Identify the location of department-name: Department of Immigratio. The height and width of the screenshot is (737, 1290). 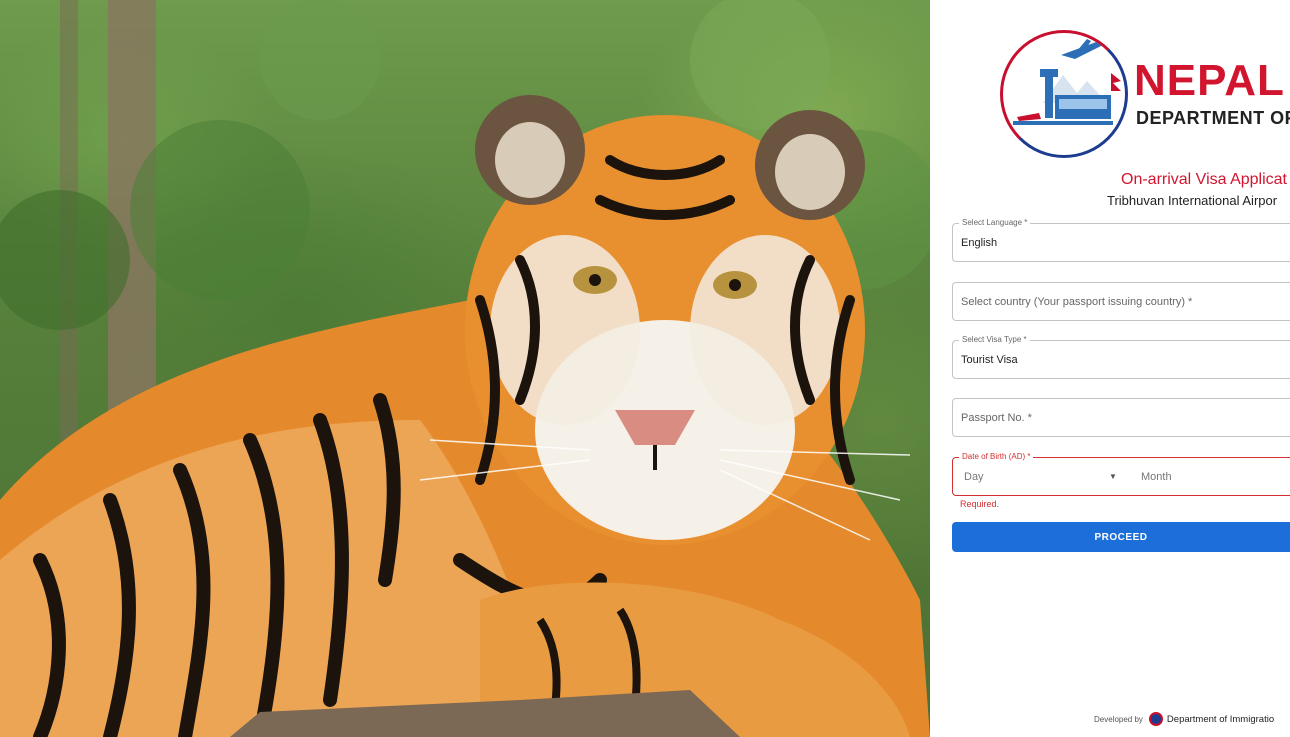
(1220, 719).